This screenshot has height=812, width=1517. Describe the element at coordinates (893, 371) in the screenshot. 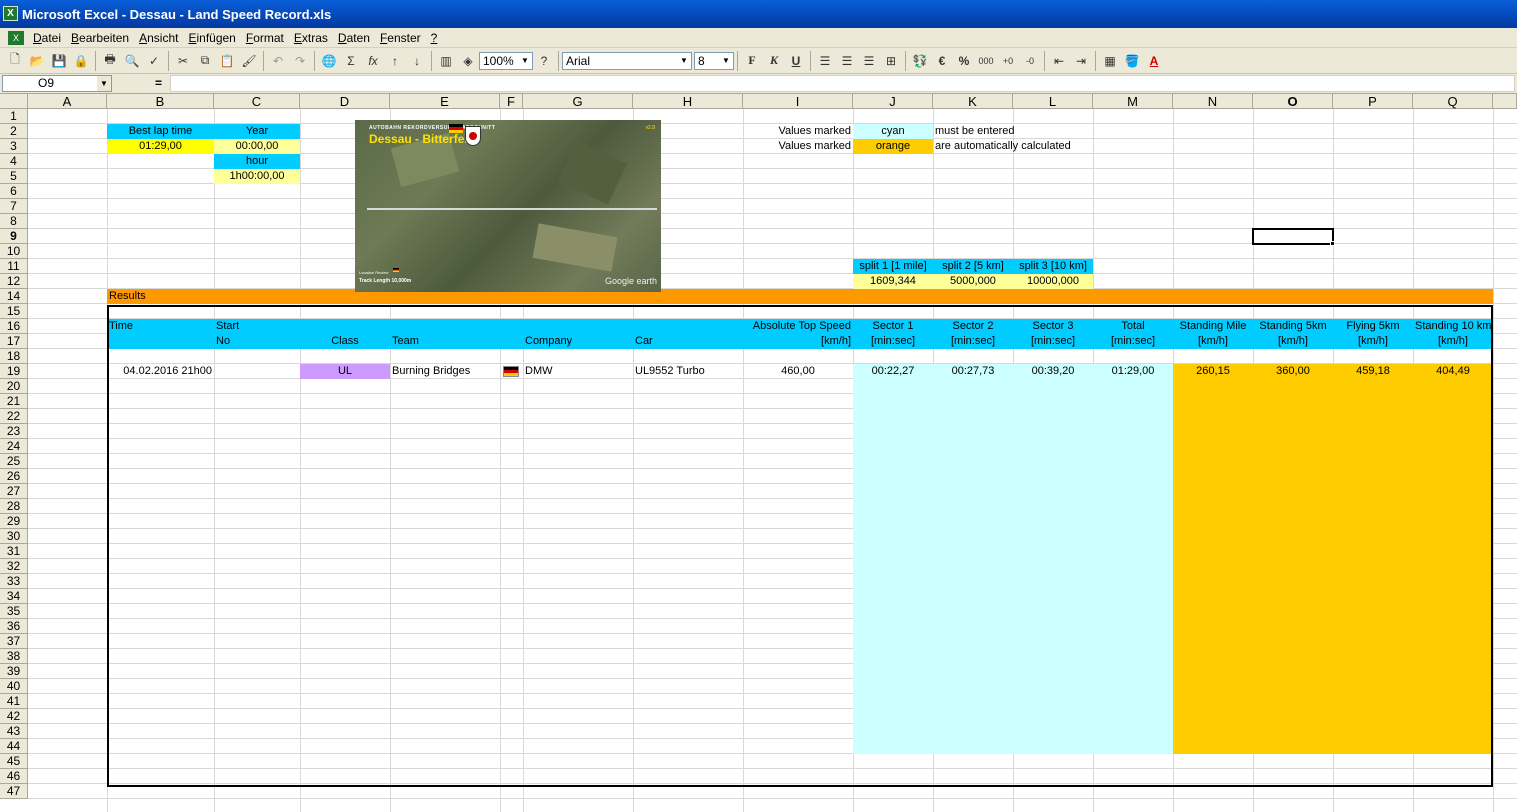

I see `result-sector-1: 00:22,27` at that location.